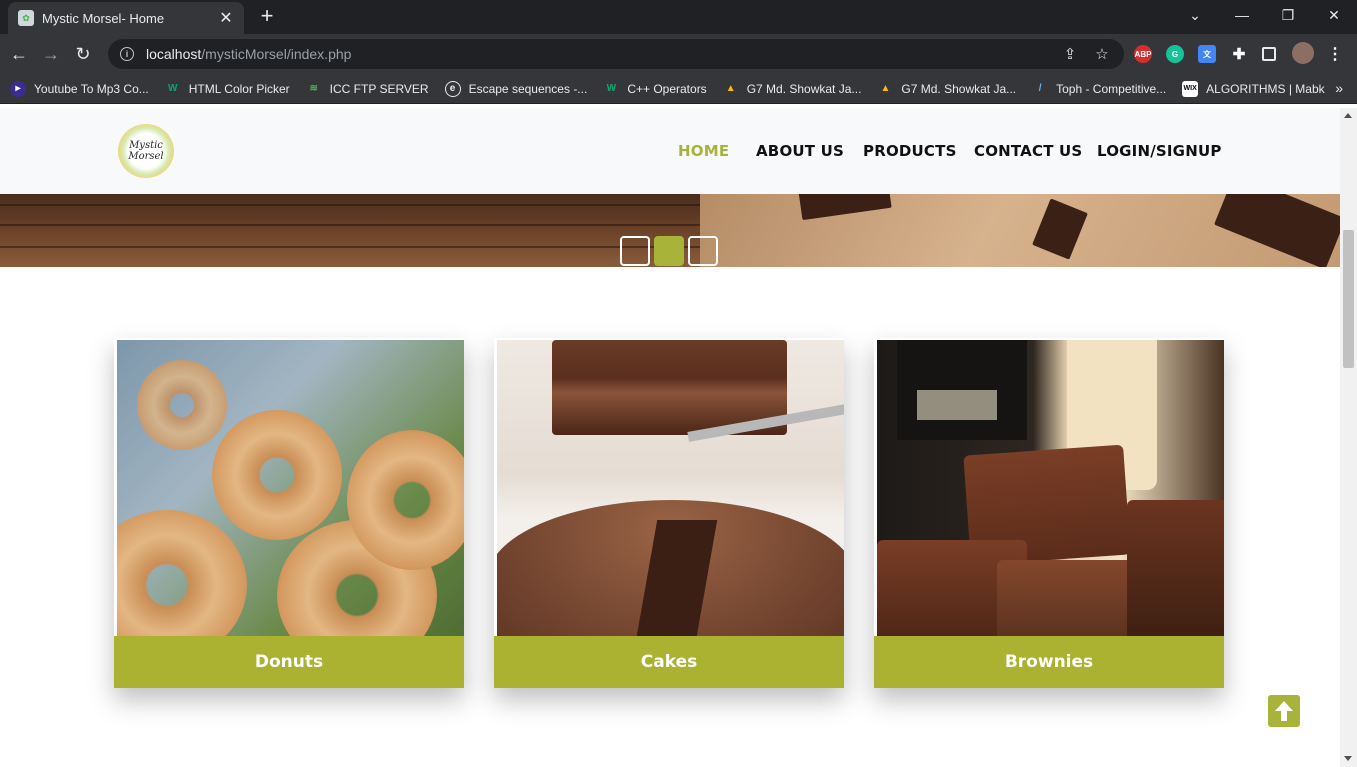 This screenshot has height=767, width=1357. What do you see at coordinates (103, 18) in the screenshot?
I see `tab-title: Mystic Morsel- Home` at bounding box center [103, 18].